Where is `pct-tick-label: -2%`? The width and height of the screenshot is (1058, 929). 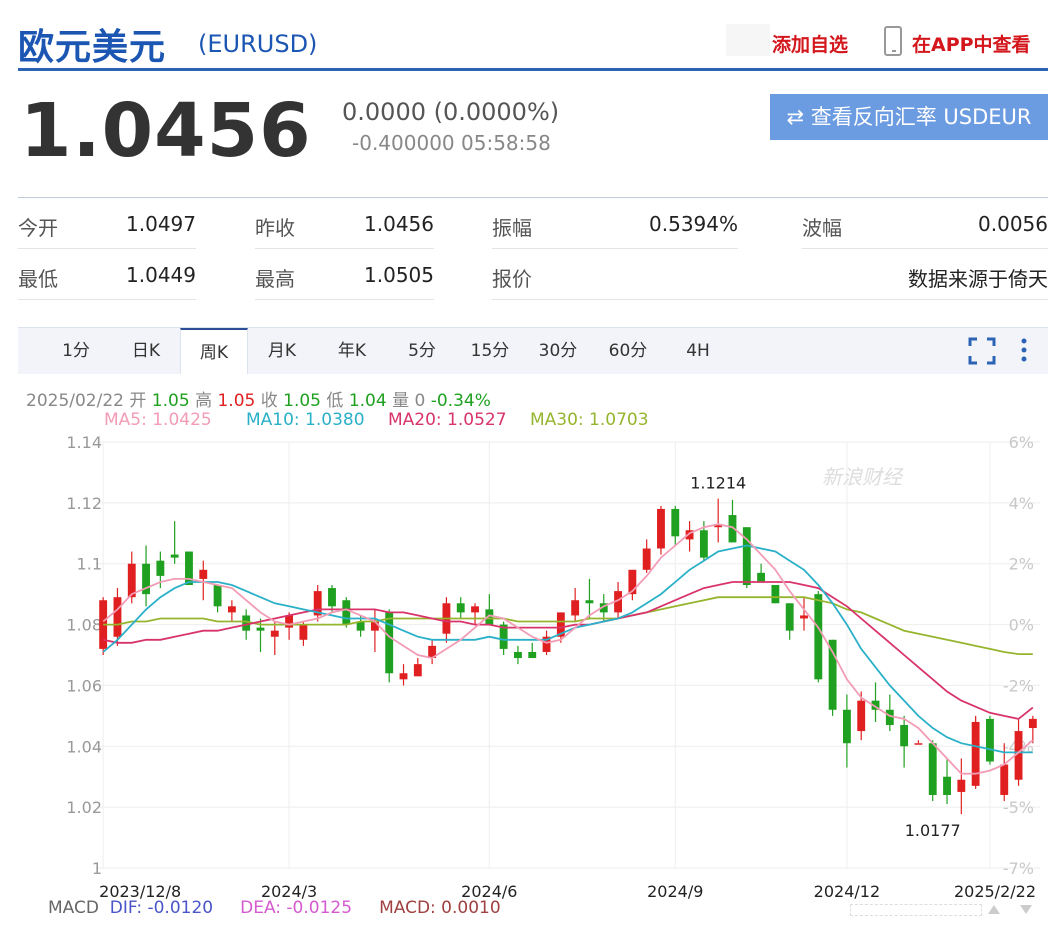
pct-tick-label: -2% is located at coordinates (1018, 685).